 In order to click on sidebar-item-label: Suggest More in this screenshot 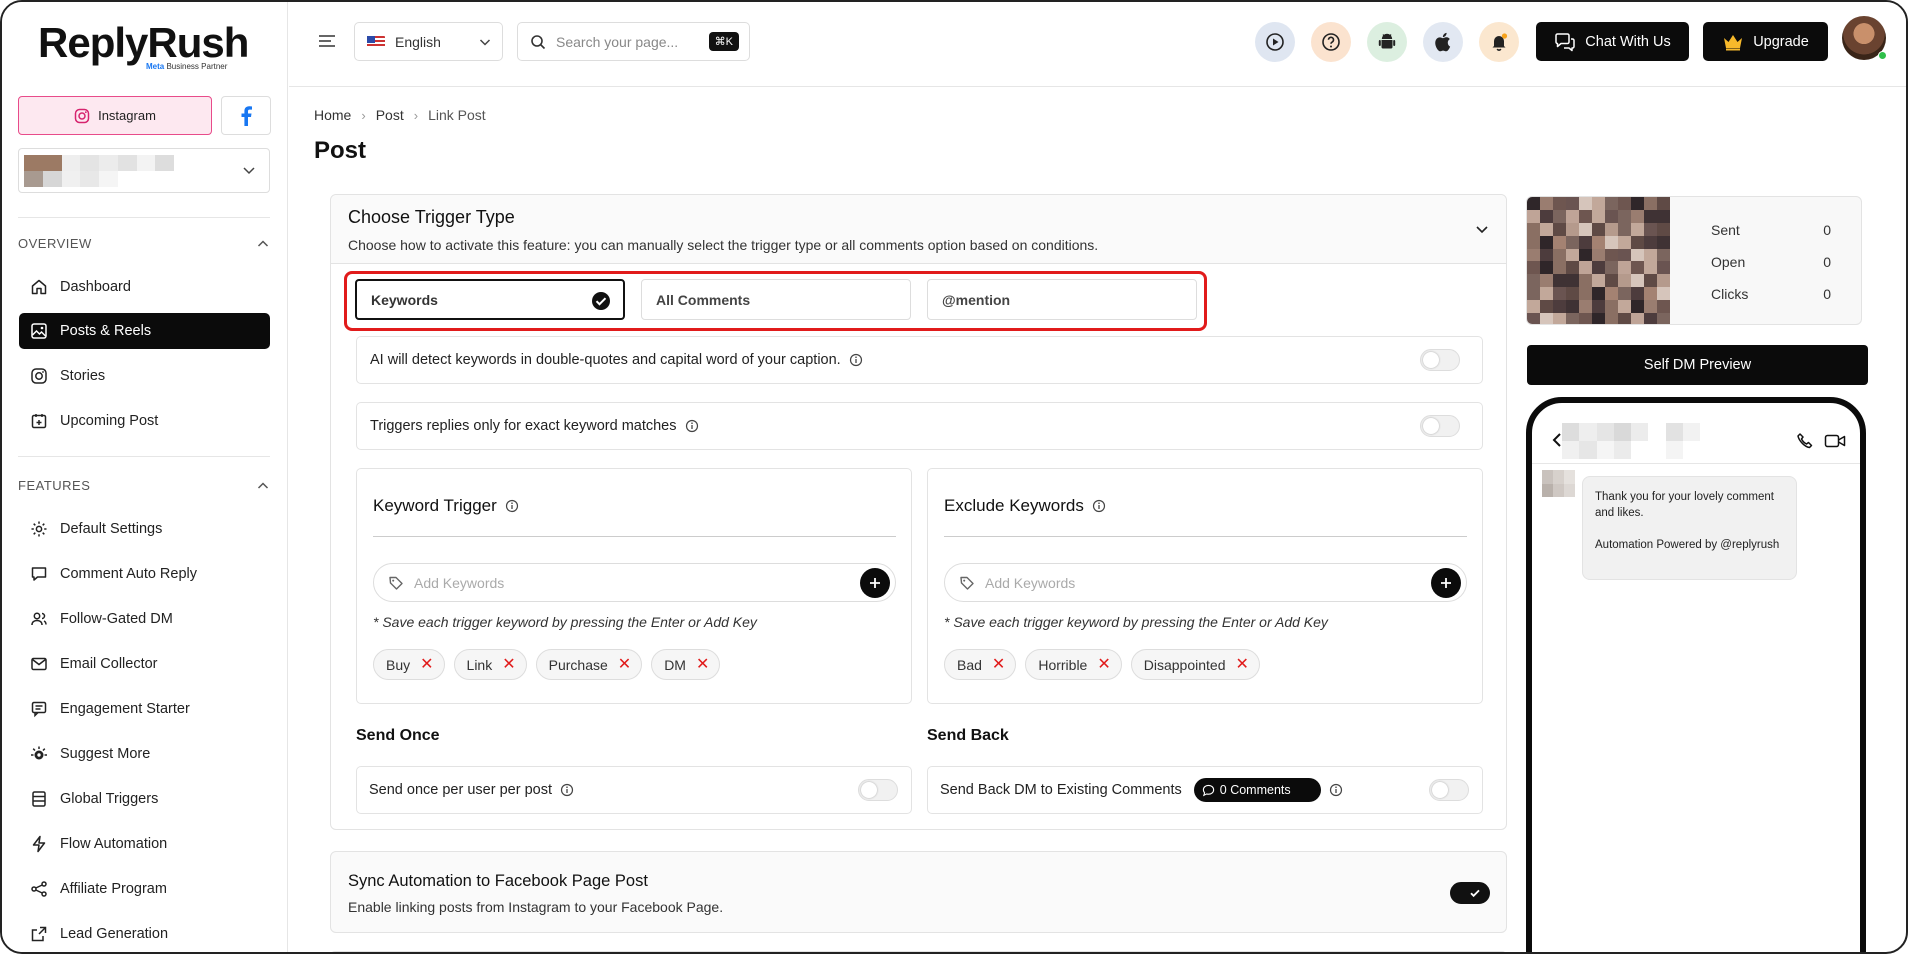, I will do `click(105, 754)`.